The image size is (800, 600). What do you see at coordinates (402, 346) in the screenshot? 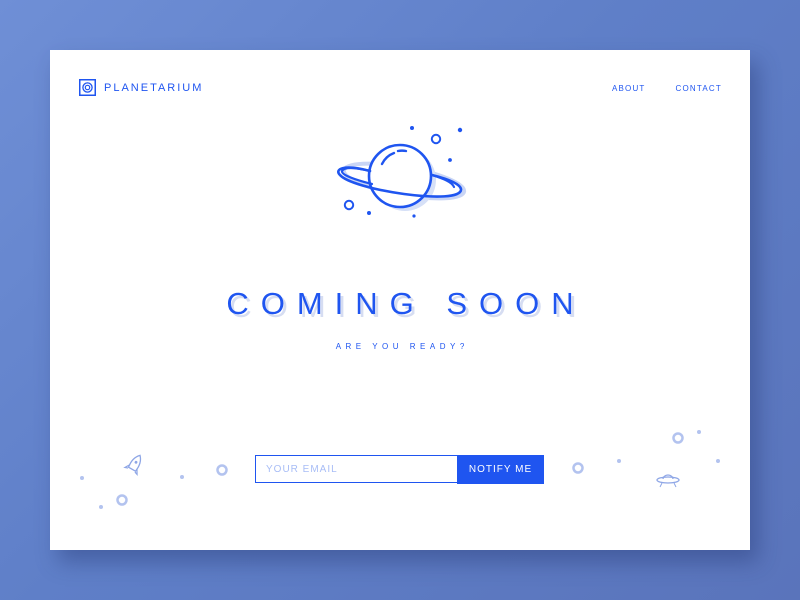
I see `page-subheadline: ARE YOU READY?` at bounding box center [402, 346].